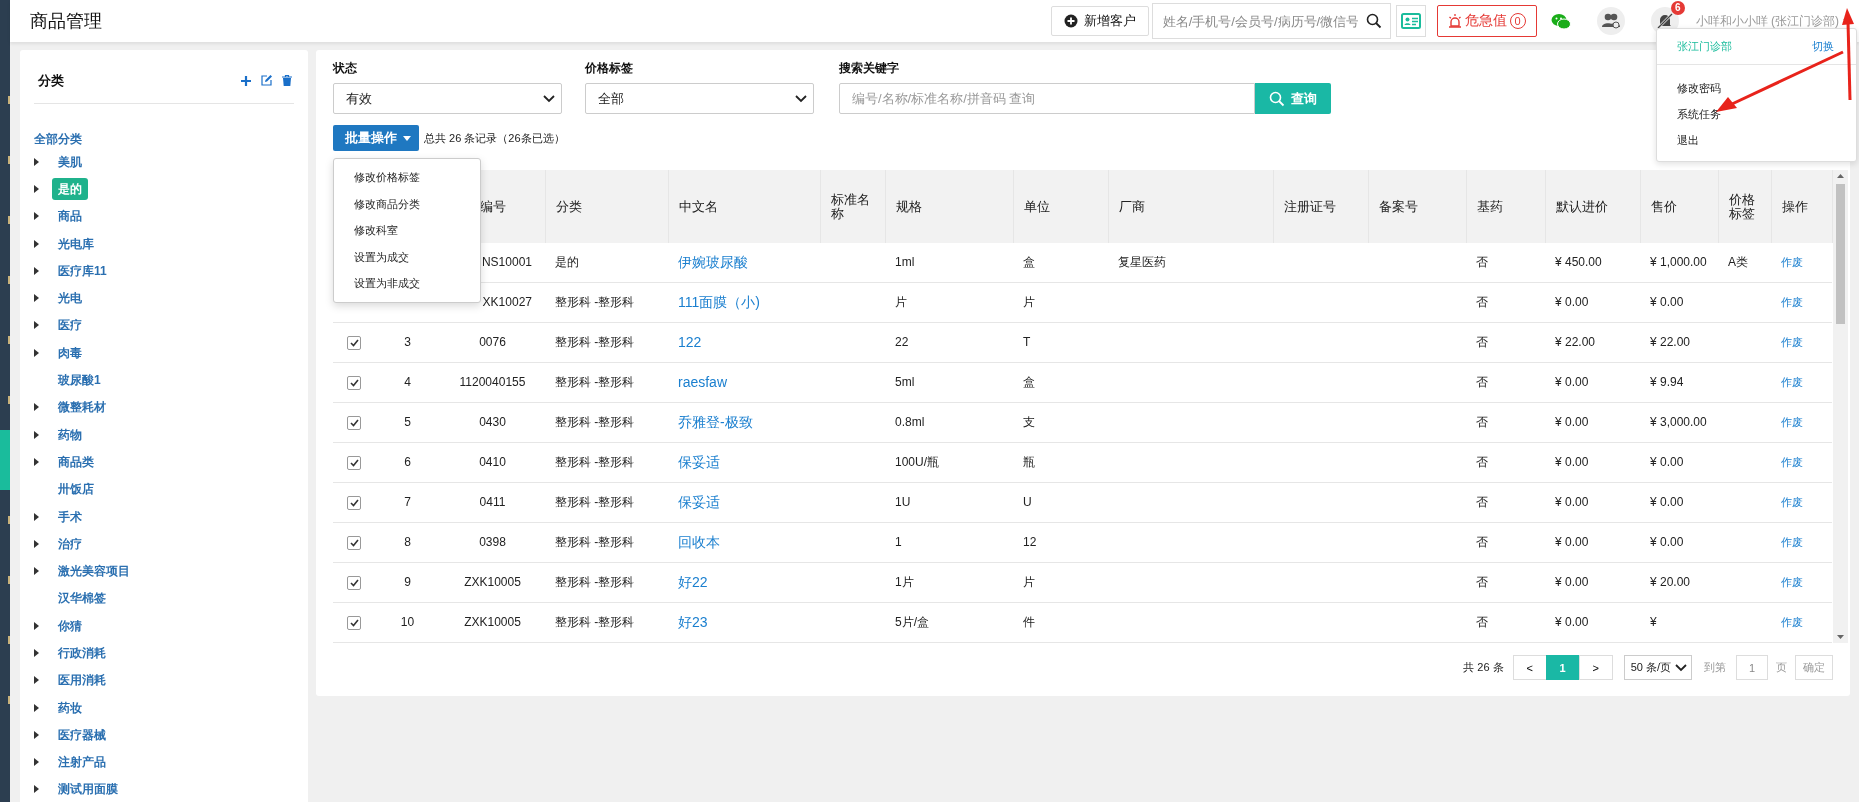 The width and height of the screenshot is (1859, 802). What do you see at coordinates (70, 625) in the screenshot?
I see `tree-item: 你猜` at bounding box center [70, 625].